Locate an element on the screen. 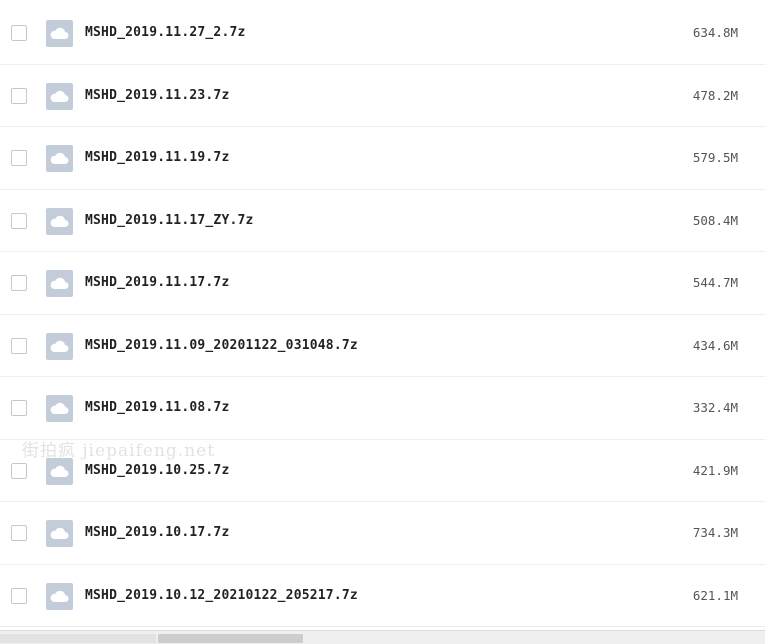  file-size: 544.7M is located at coordinates (715, 282).